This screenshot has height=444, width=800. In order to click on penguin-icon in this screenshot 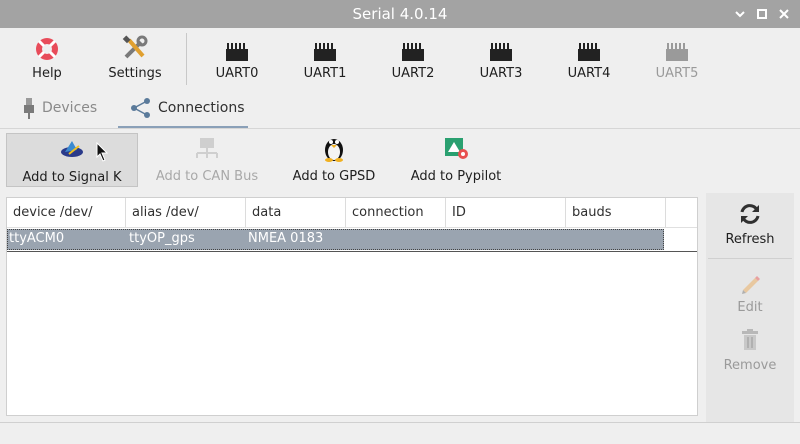, I will do `click(334, 150)`.